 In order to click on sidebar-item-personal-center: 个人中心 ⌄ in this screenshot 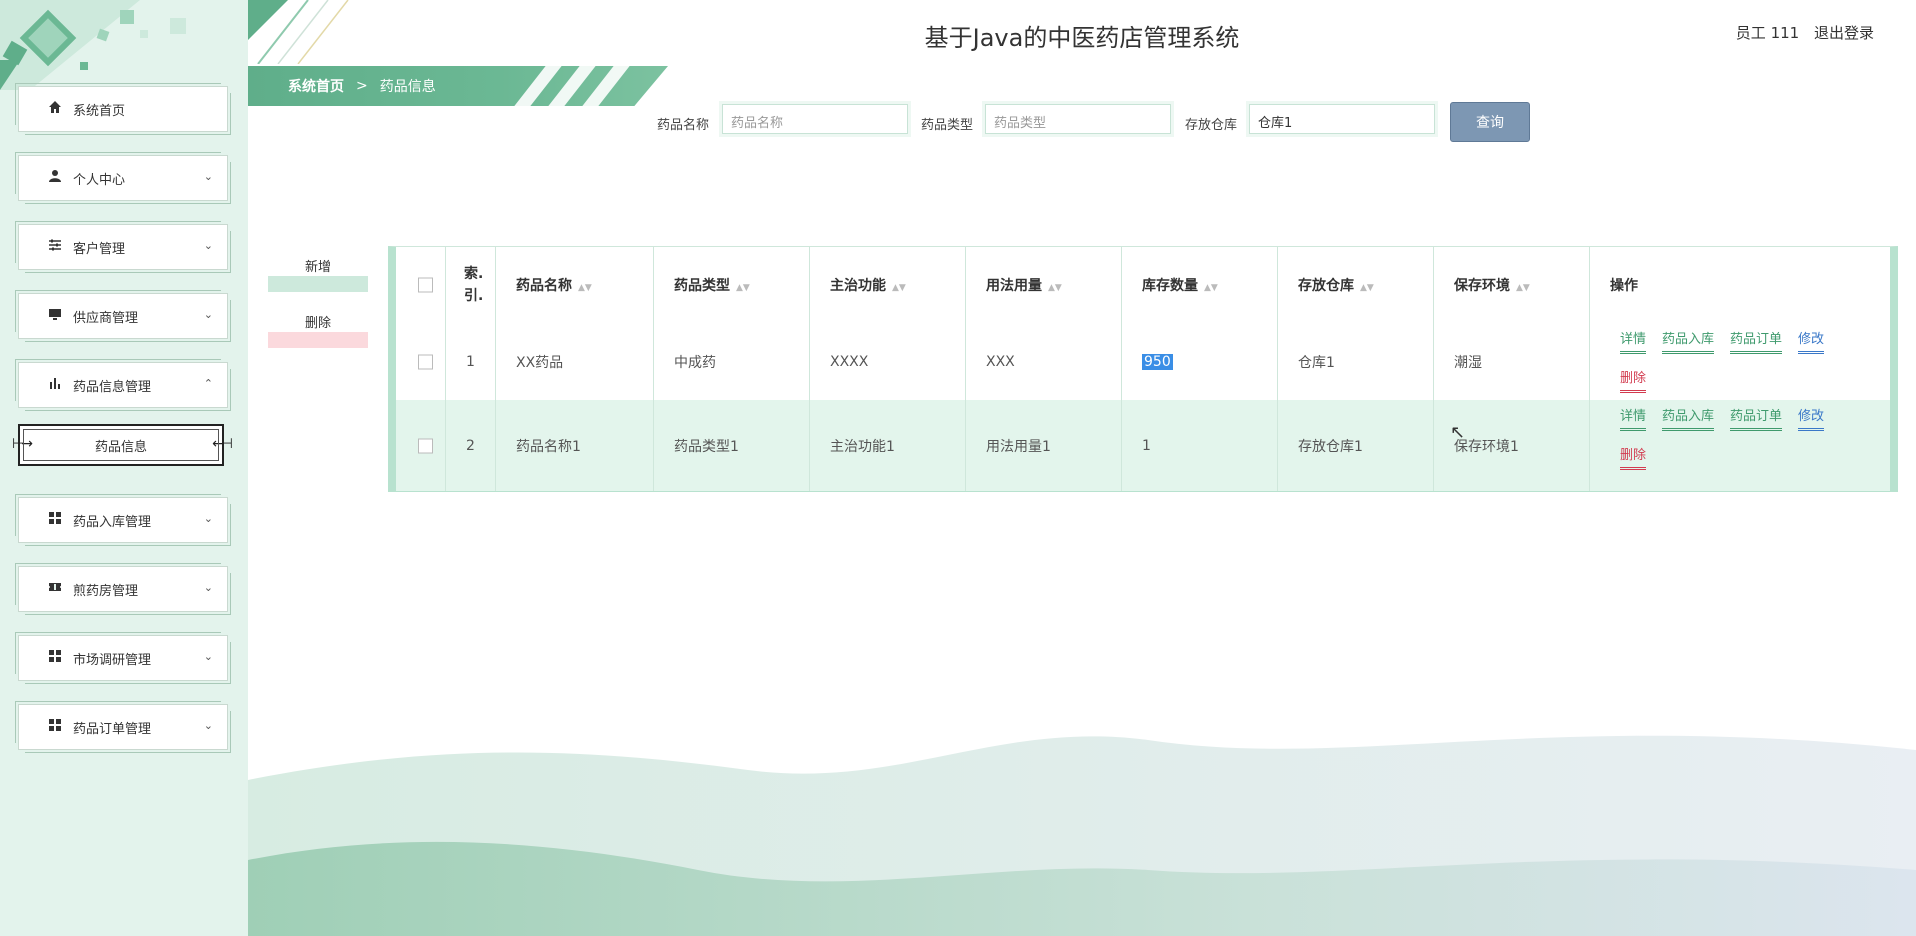, I will do `click(123, 178)`.